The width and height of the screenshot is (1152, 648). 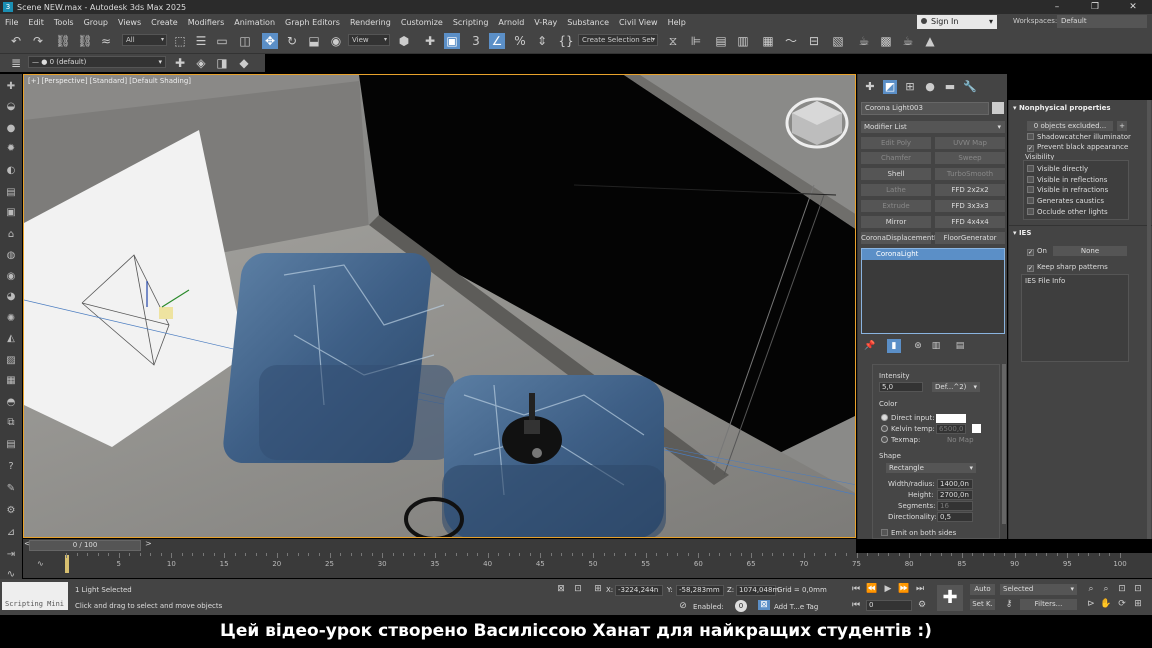 I want to click on mirror-icon: ⧖, so click(x=673, y=41).